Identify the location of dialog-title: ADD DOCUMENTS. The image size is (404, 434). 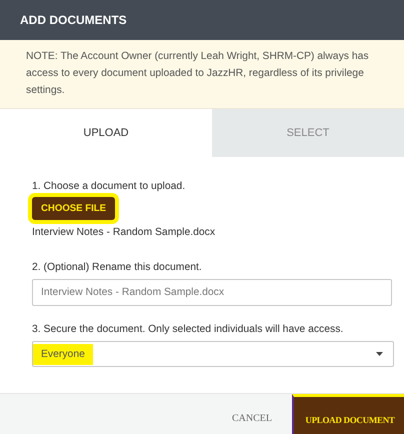
(73, 20).